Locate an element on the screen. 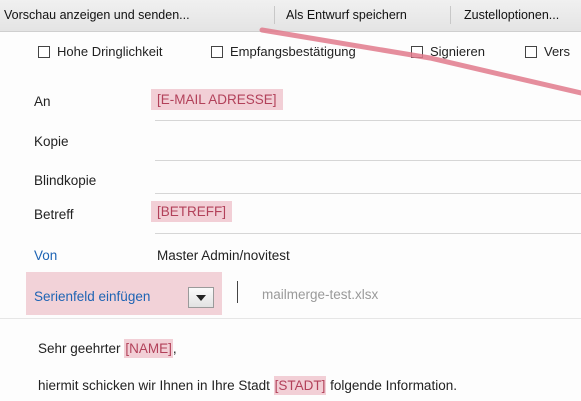 The height and width of the screenshot is (401, 581). cc-label: Kopie is located at coordinates (51, 141).